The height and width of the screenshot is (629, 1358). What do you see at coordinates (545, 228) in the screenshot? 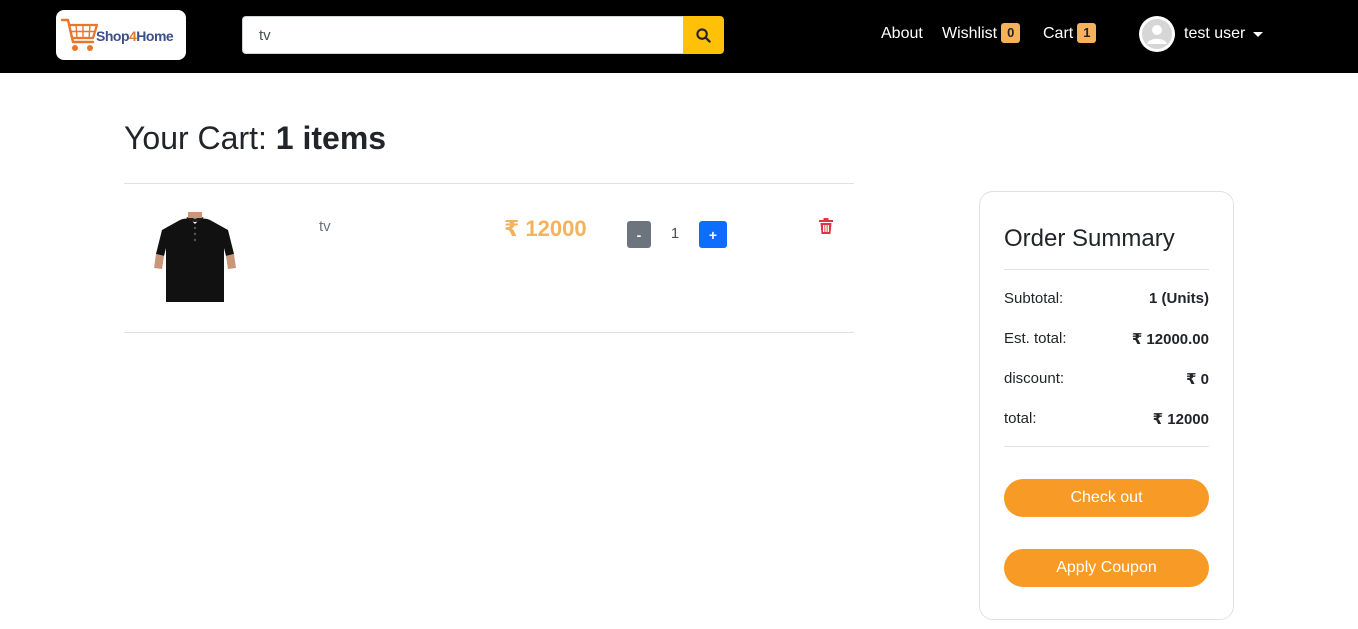
I see `product-price: ₹ 12000` at bounding box center [545, 228].